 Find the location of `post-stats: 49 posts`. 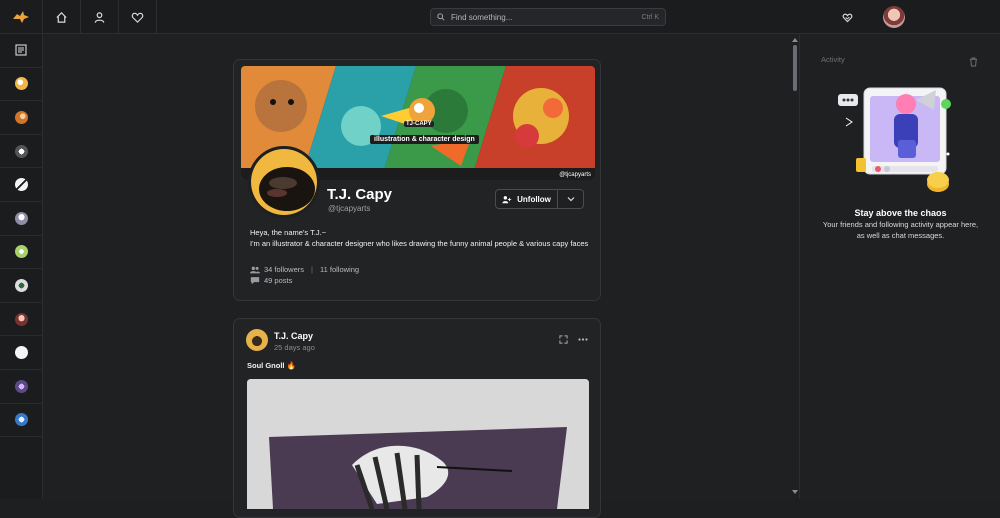

post-stats: 49 posts is located at coordinates (271, 280).